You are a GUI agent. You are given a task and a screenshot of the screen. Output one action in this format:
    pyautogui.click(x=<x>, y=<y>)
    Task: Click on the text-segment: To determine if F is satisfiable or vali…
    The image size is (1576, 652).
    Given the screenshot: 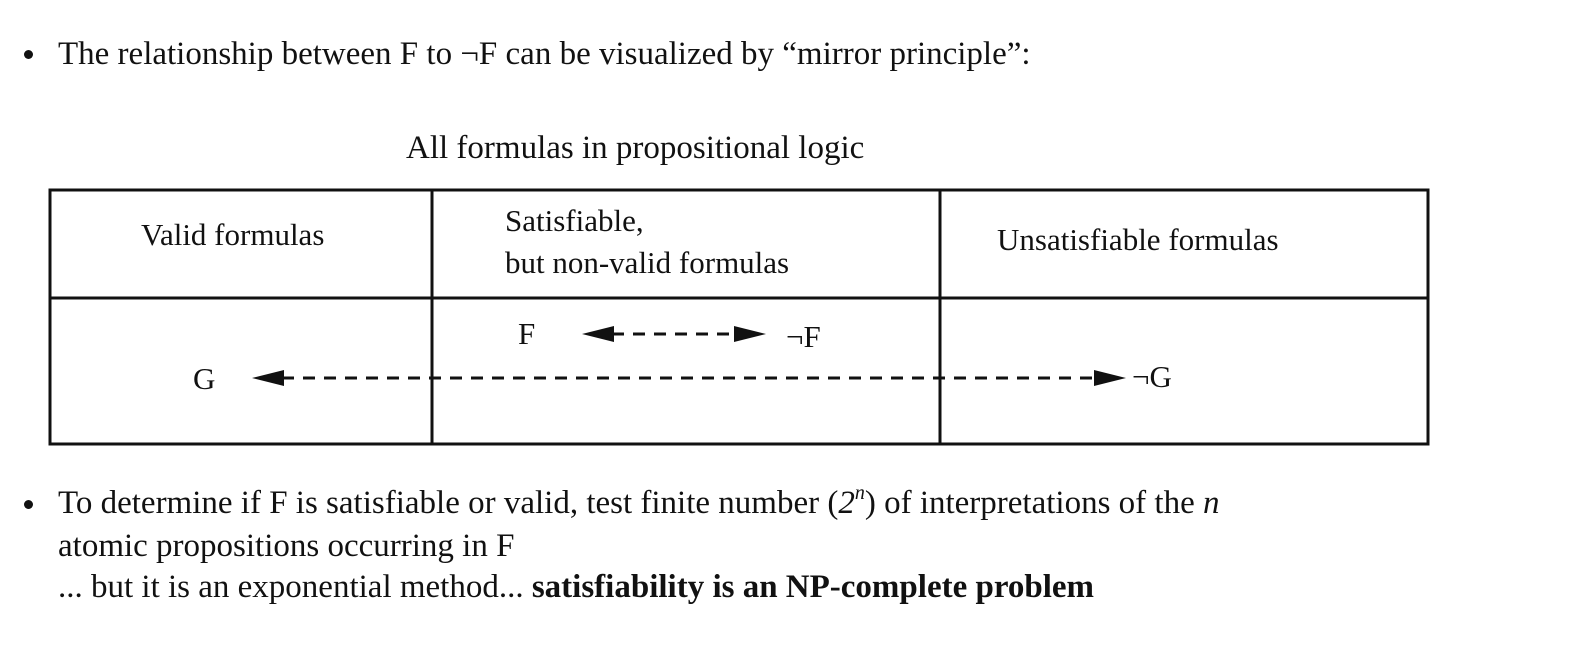 What is the action you would take?
    pyautogui.click(x=448, y=503)
    